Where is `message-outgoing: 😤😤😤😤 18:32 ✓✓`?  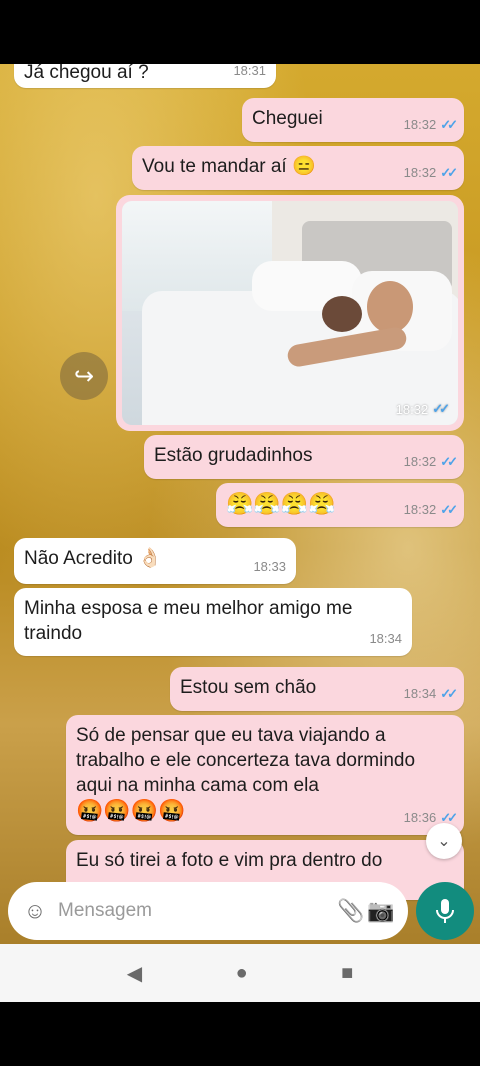
message-outgoing: 😤😤😤😤 18:32 ✓✓ is located at coordinates (340, 505).